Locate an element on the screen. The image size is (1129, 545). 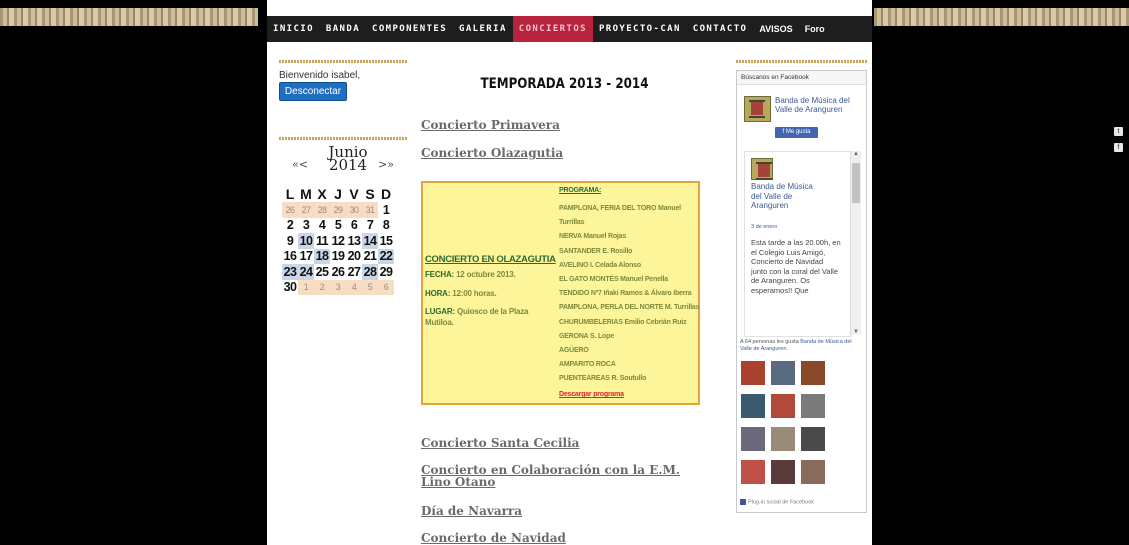
calendar-day: 8 is located at coordinates (386, 226).